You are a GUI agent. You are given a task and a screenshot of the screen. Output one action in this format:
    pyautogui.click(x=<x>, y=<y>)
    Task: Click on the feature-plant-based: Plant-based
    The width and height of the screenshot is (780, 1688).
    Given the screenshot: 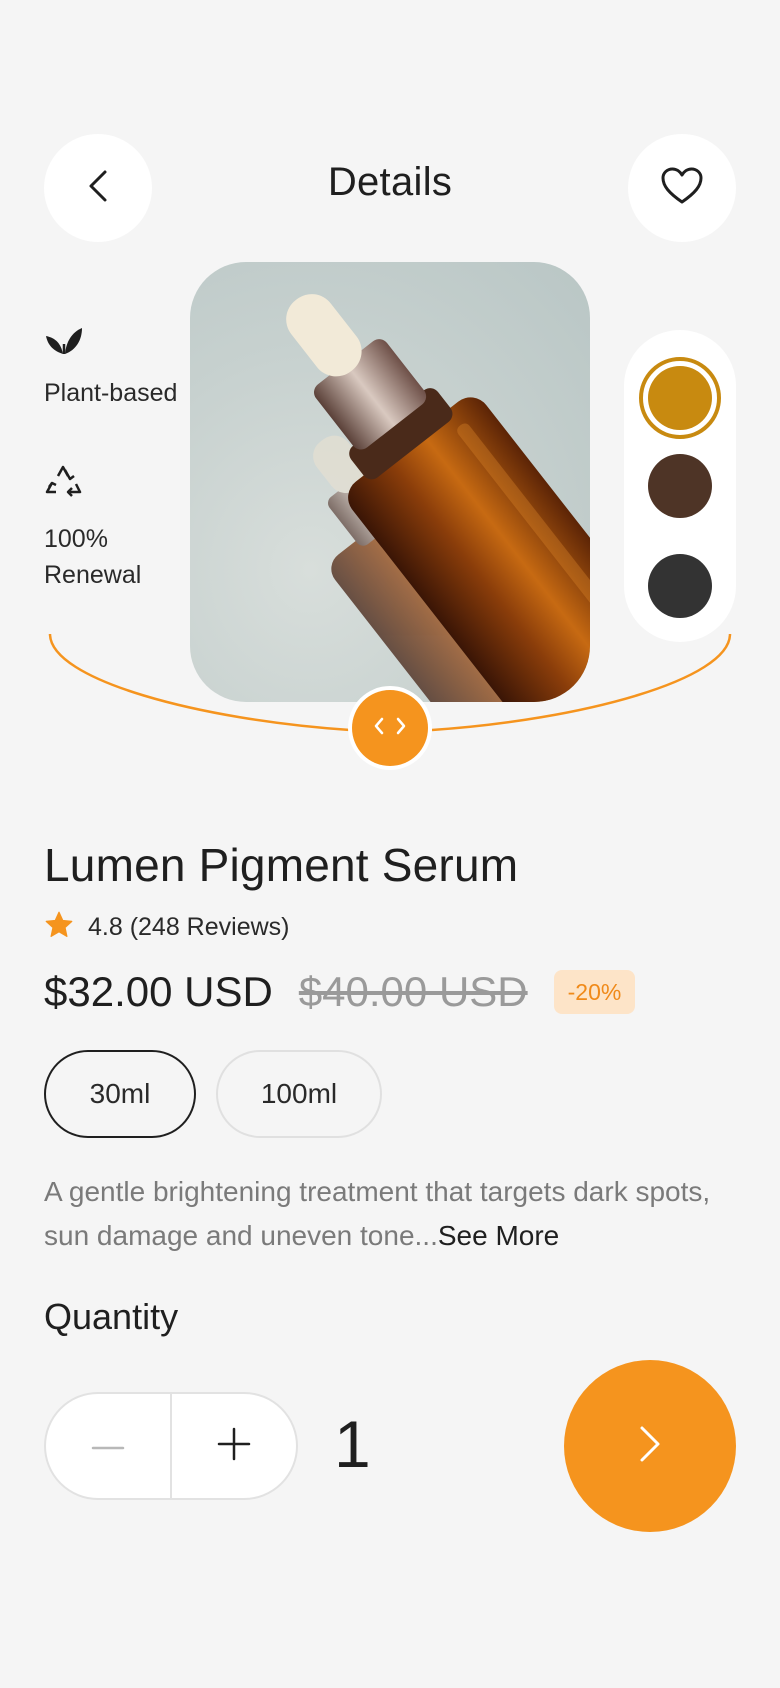 What is the action you would take?
    pyautogui.click(x=119, y=367)
    